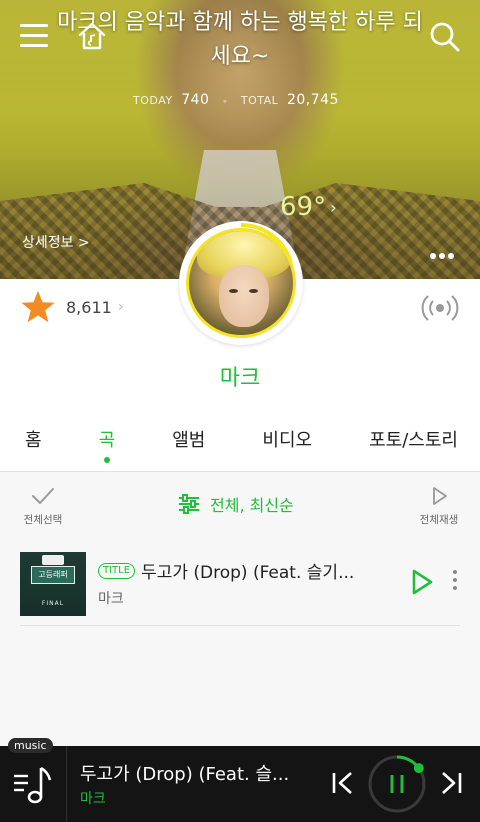  Describe the element at coordinates (93, 799) in the screenshot. I see `now-playing-artist: 마크` at that location.